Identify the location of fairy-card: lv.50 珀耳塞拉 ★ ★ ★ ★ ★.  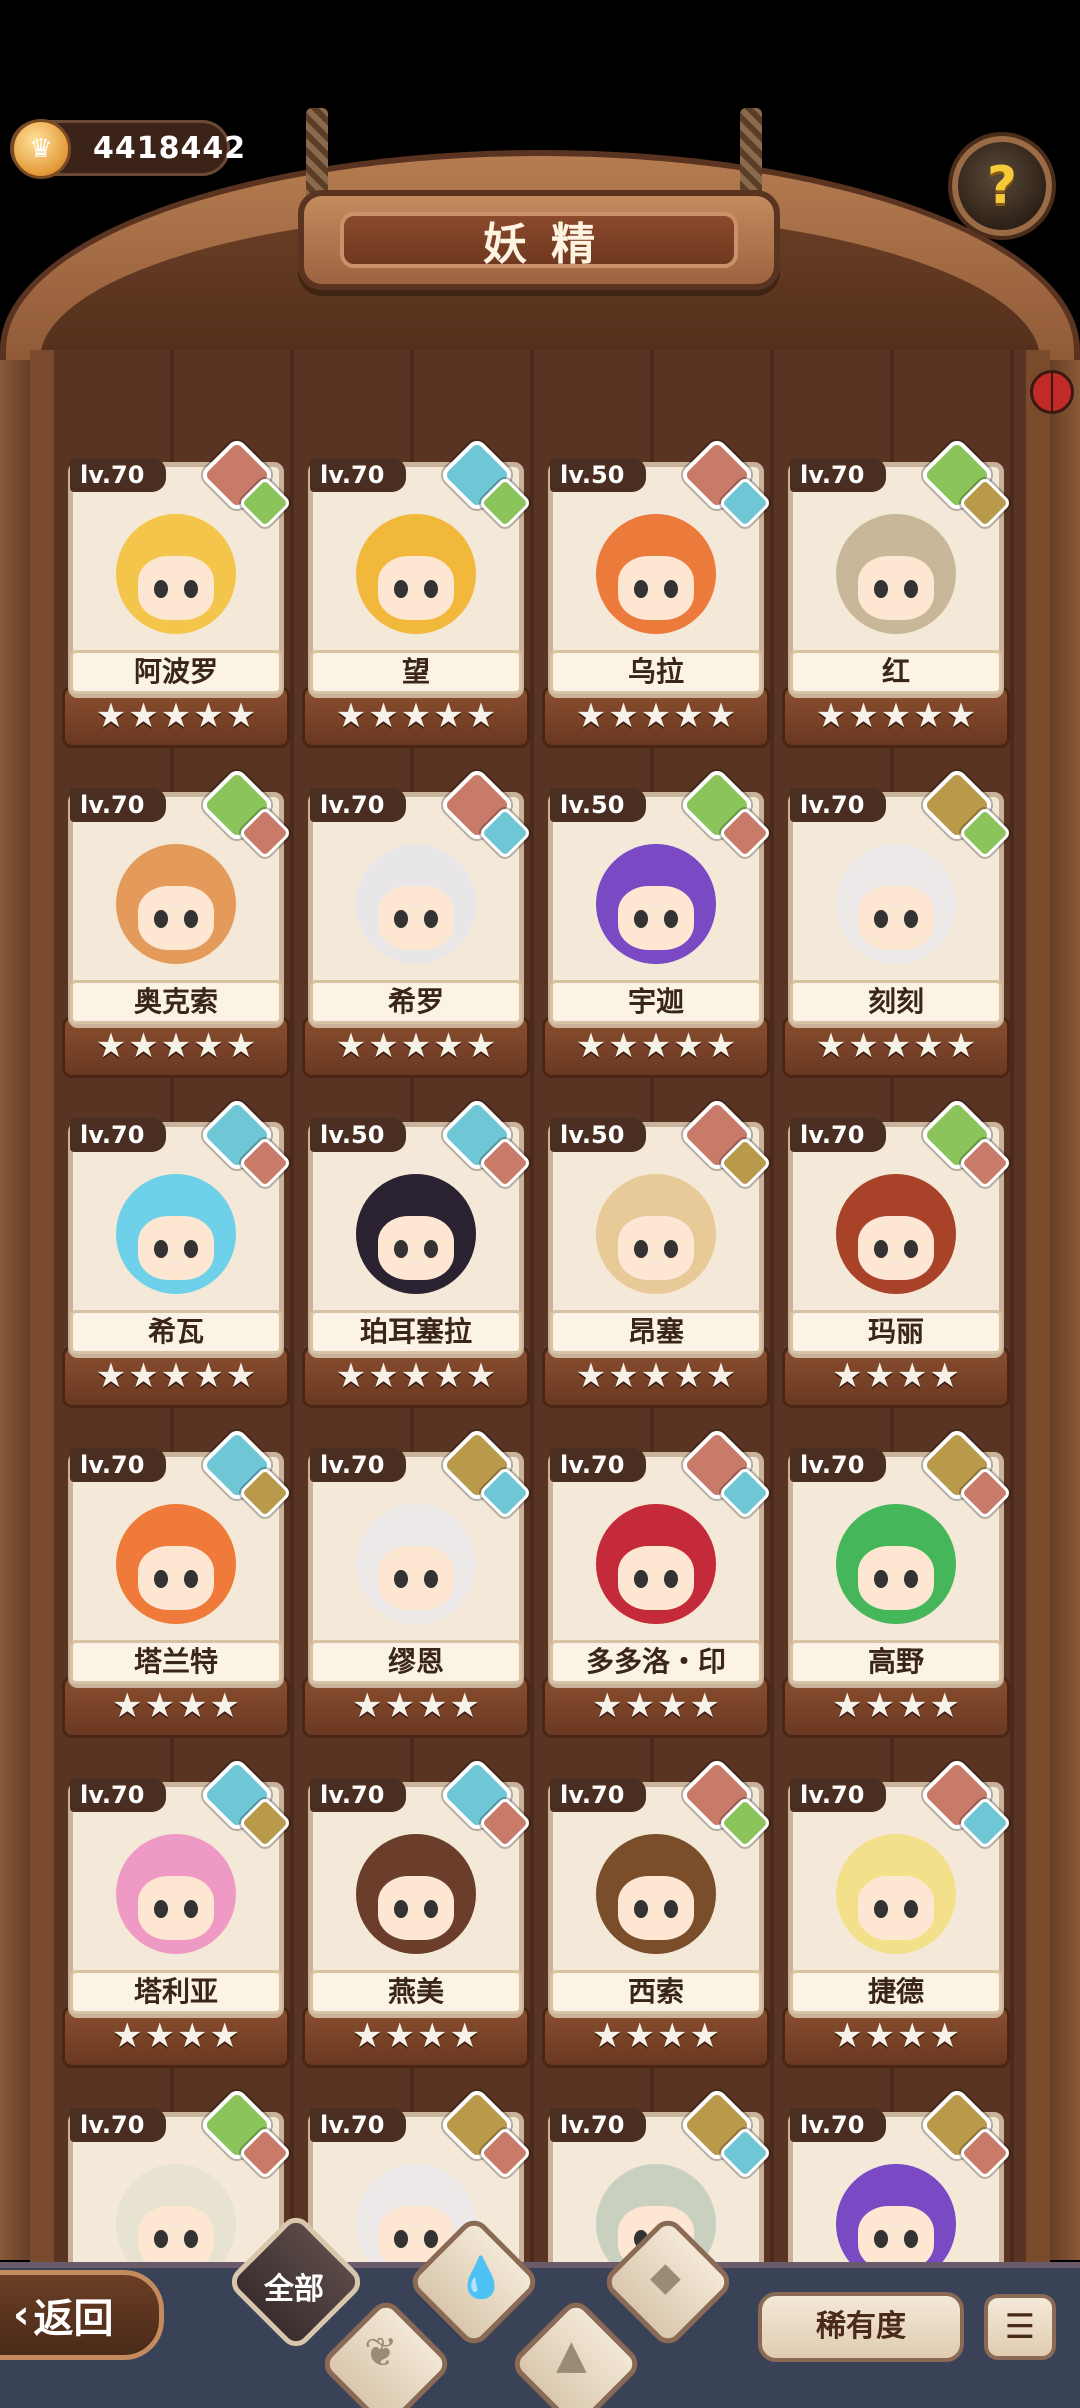
(417, 1254).